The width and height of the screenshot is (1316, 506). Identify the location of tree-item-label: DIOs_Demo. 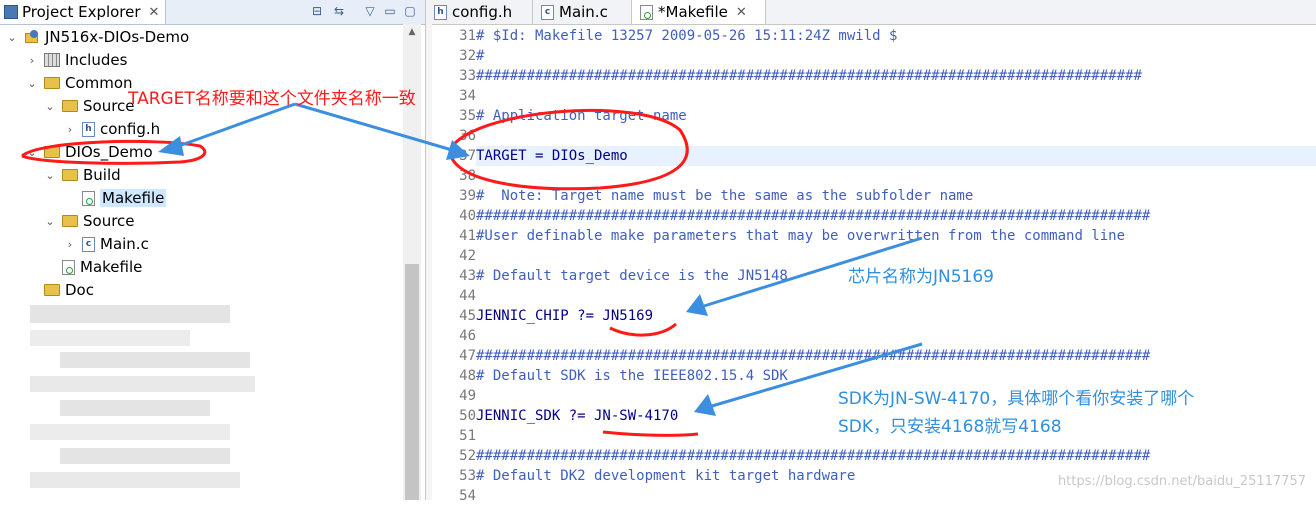
(109, 152).